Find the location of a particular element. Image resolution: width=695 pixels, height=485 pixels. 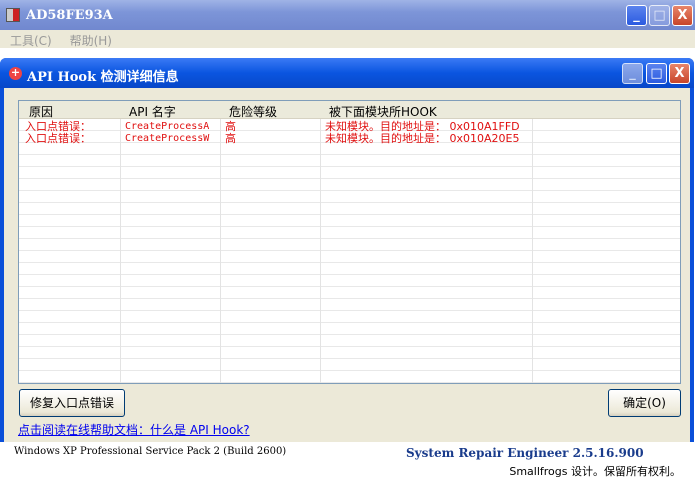

menu-bar: 工具(C) 帮助(H) is located at coordinates (347, 39).